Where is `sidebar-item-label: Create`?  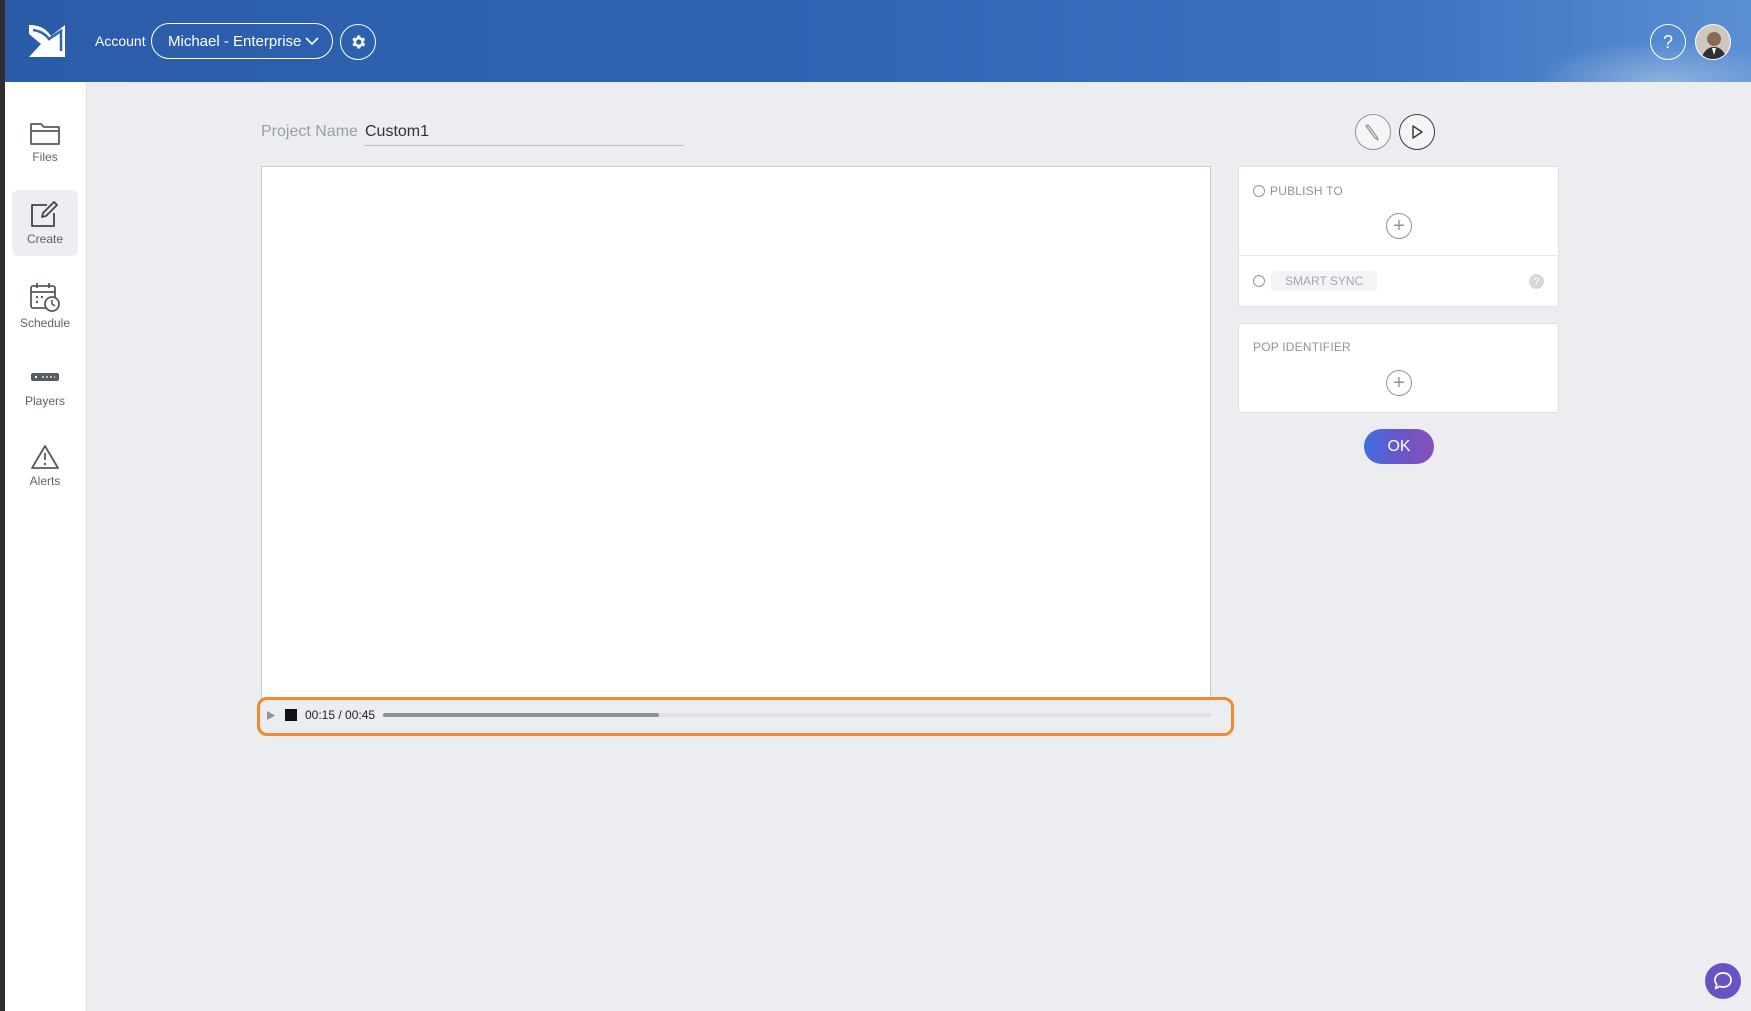 sidebar-item-label: Create is located at coordinates (45, 239).